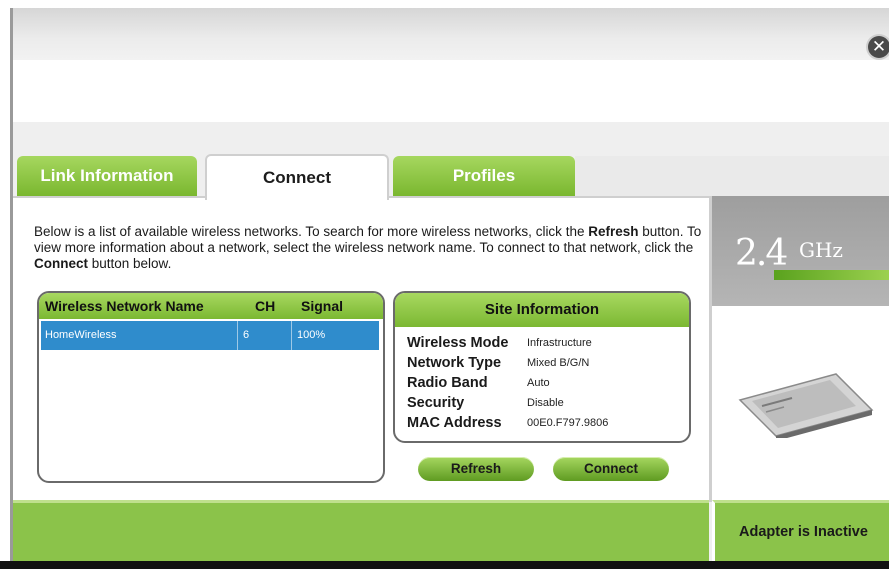  What do you see at coordinates (451, 91) in the screenshot?
I see `header-white-band` at bounding box center [451, 91].